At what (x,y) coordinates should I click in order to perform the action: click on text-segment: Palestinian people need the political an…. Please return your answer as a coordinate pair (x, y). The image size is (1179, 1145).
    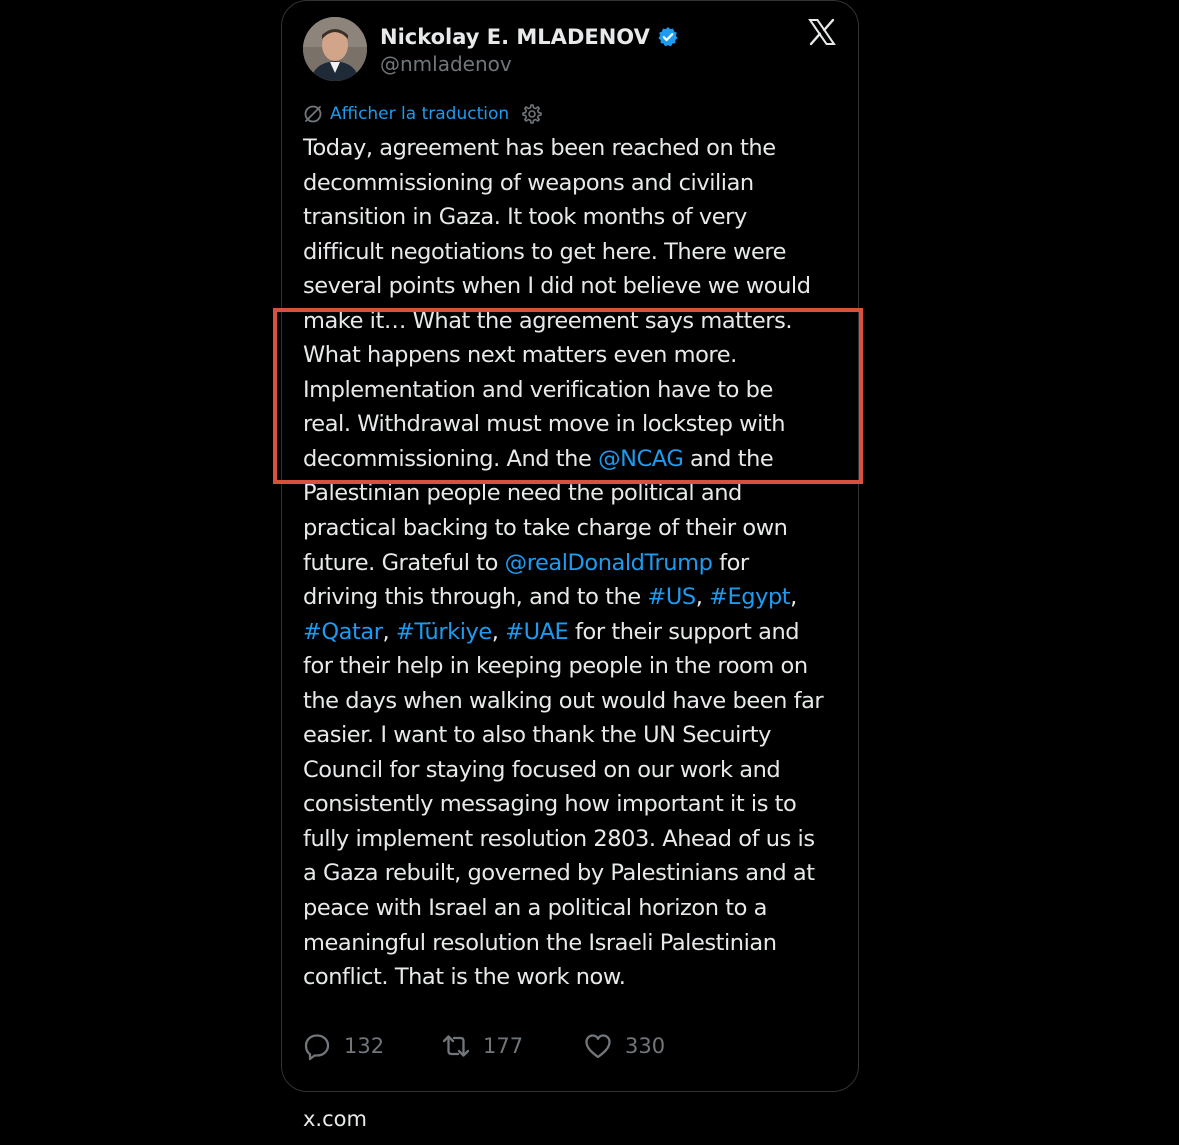
    Looking at the image, I should click on (522, 493).